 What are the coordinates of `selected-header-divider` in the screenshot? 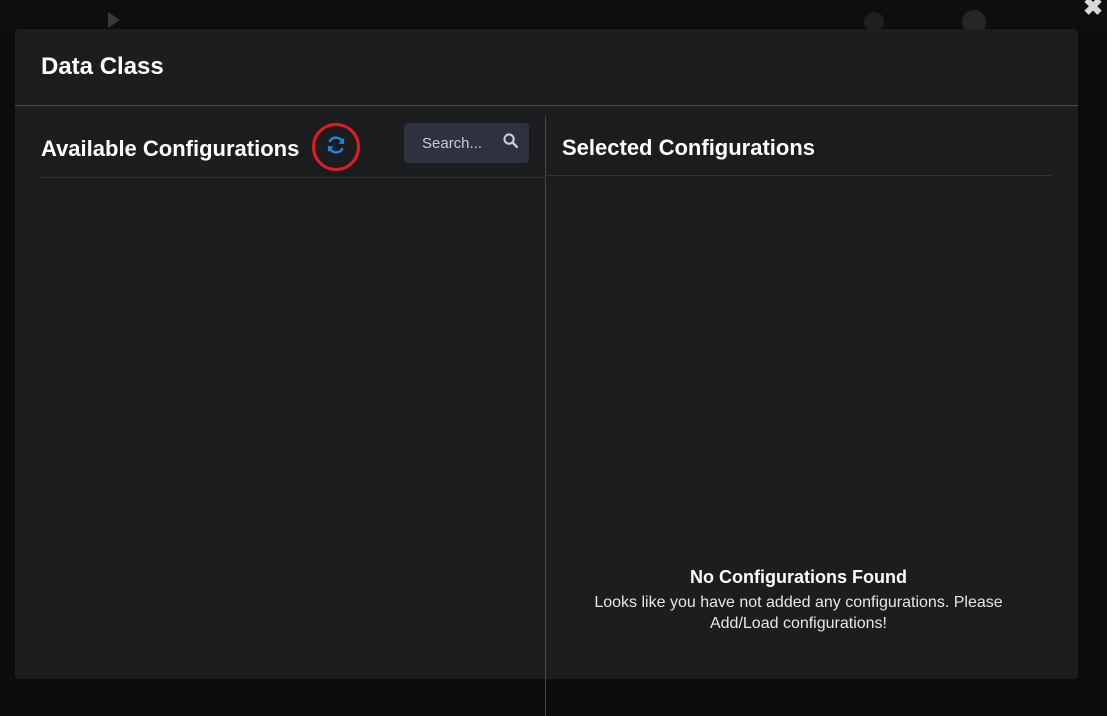 It's located at (798, 175).